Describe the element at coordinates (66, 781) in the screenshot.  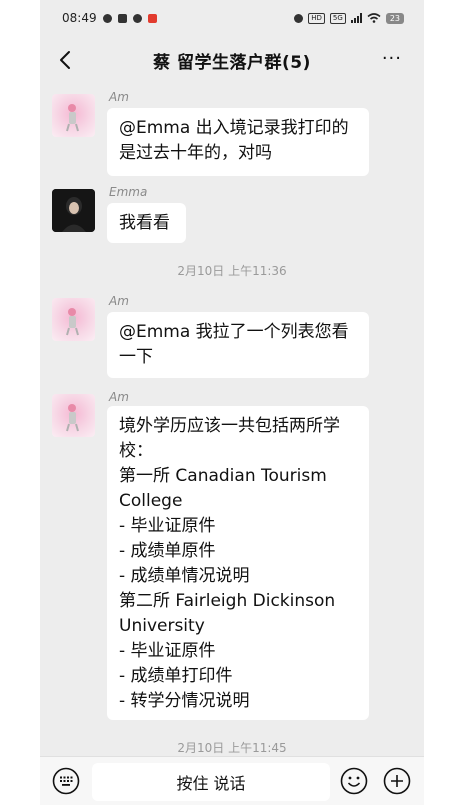
I see `keyboard-icon` at that location.